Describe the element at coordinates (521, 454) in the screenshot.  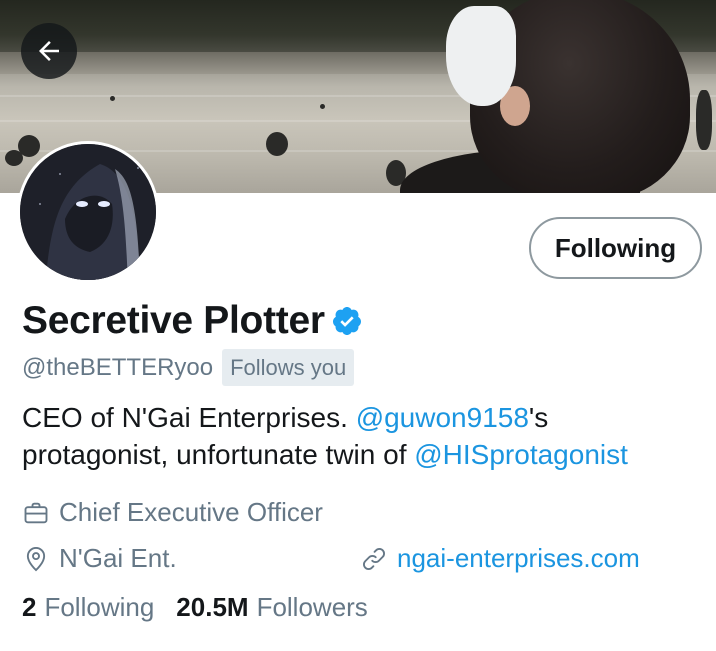
I see `mention-link-hisprotagonist: @HISprotagonist` at that location.